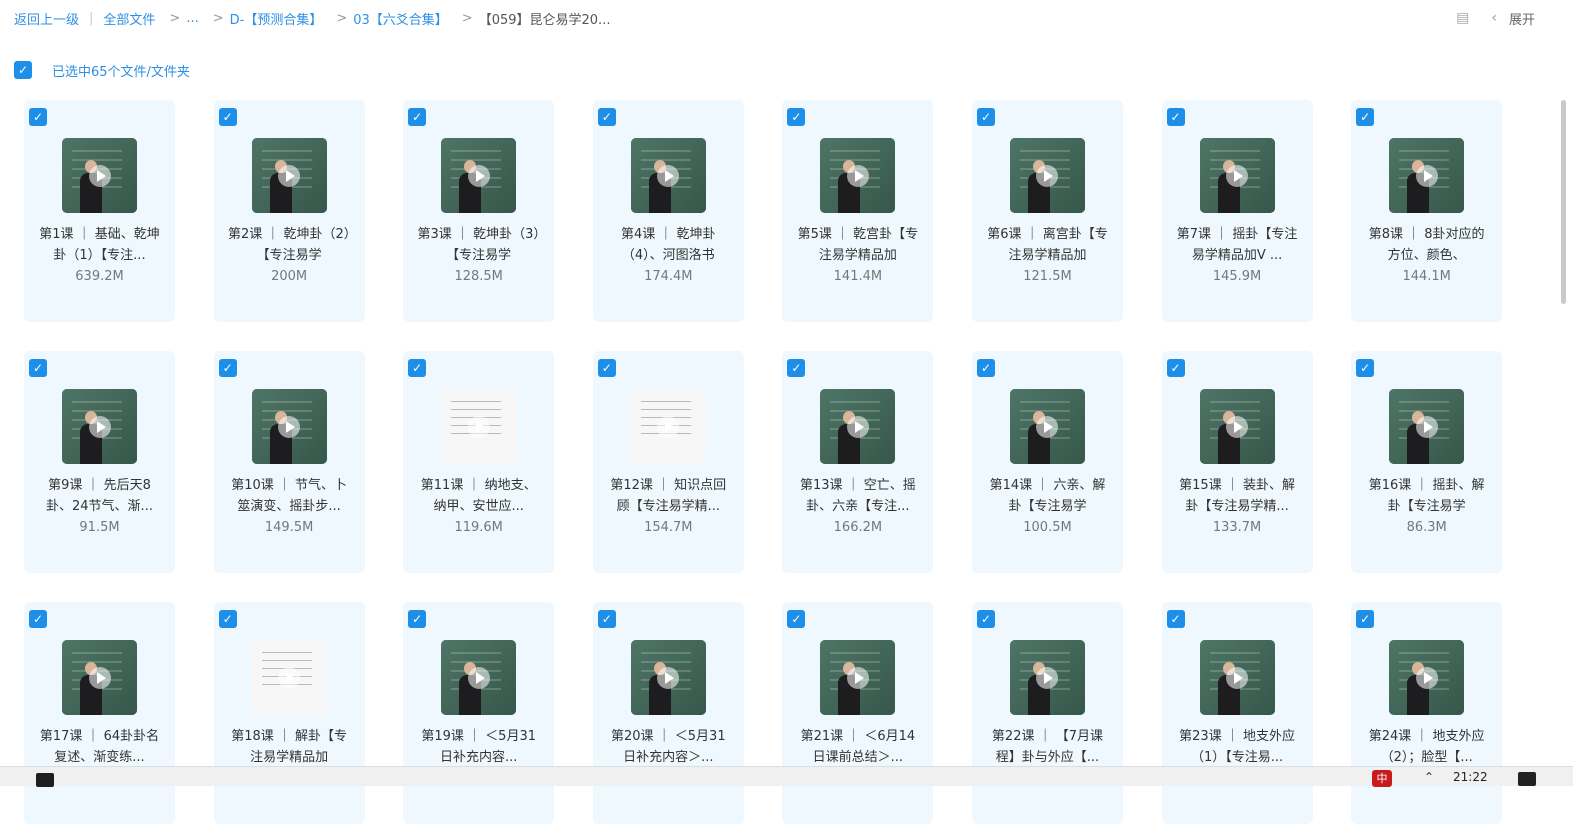 The height and width of the screenshot is (824, 1573). Describe the element at coordinates (1426, 245) in the screenshot. I see `file-name: 第8课 ｜ 8卦对应的方位、颜色、` at that location.